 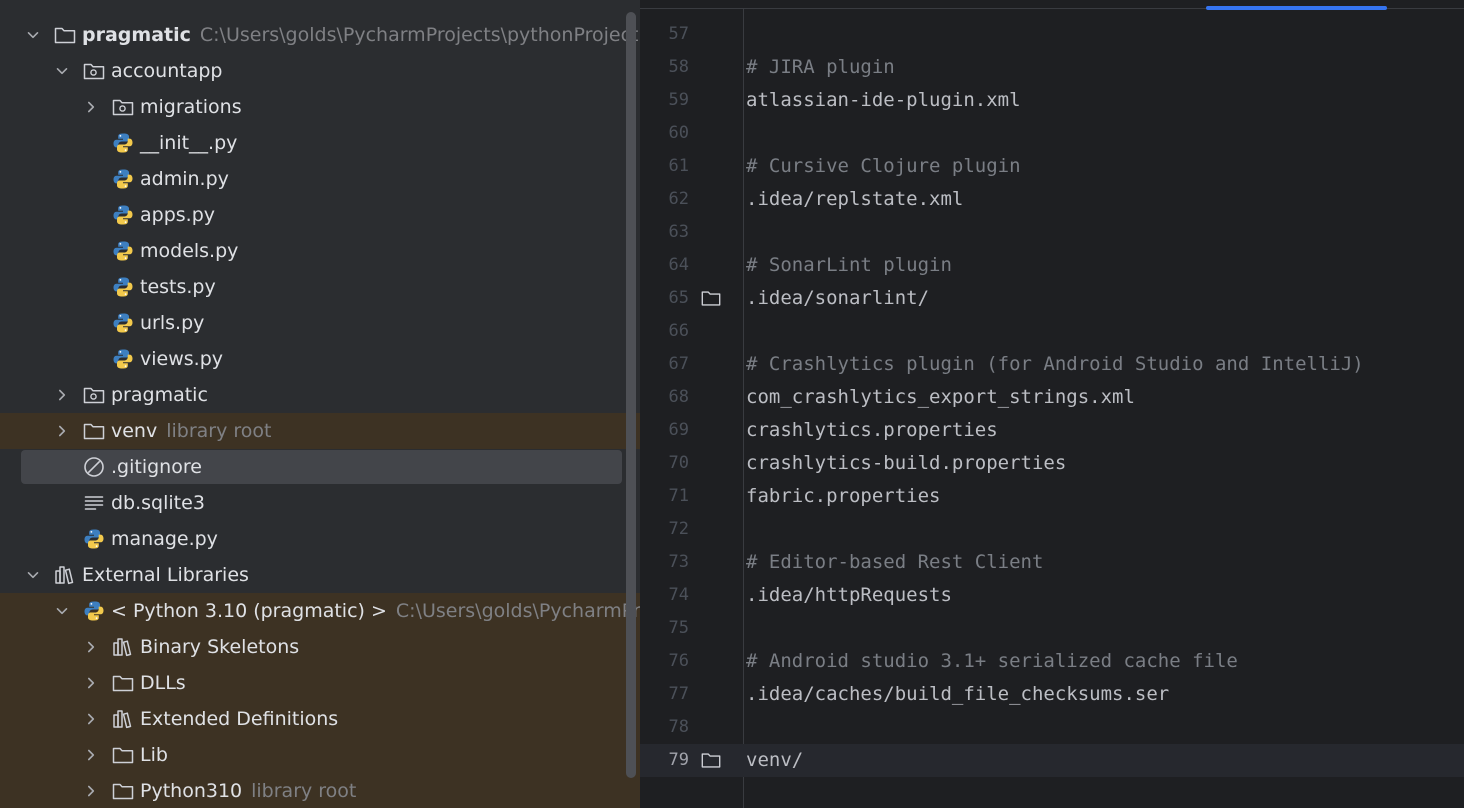 I want to click on code-line: 57, so click(x=1052, y=34).